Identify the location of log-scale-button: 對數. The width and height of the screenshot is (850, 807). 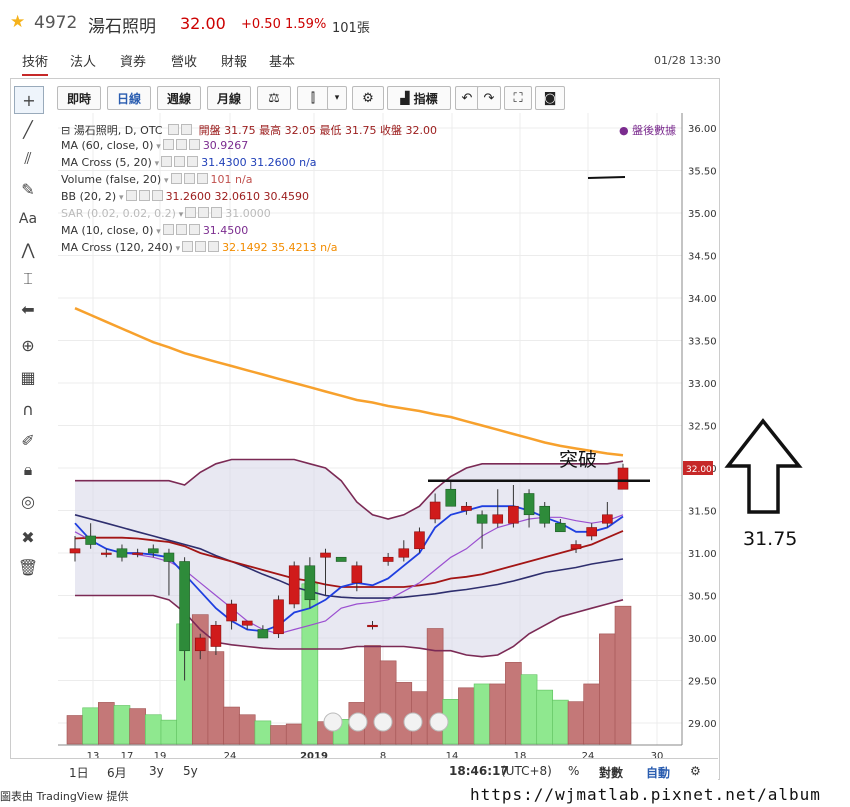
(611, 772).